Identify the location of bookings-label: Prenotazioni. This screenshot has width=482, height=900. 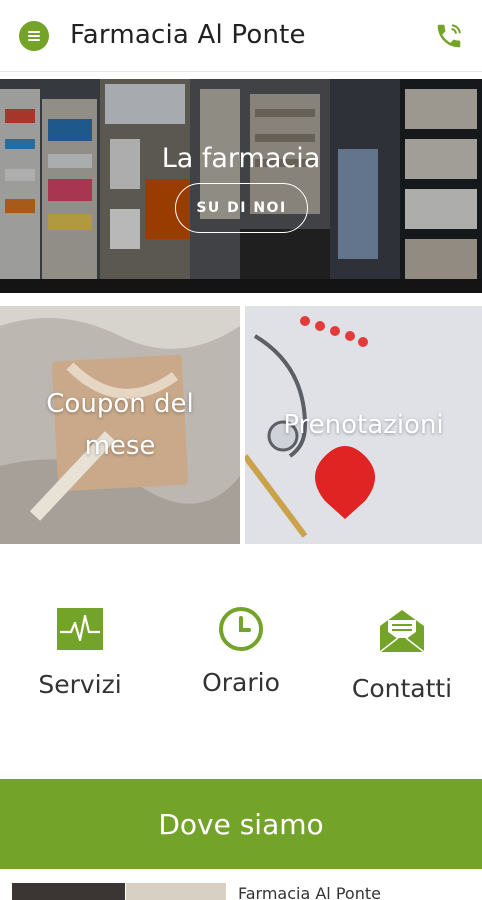
(363, 425).